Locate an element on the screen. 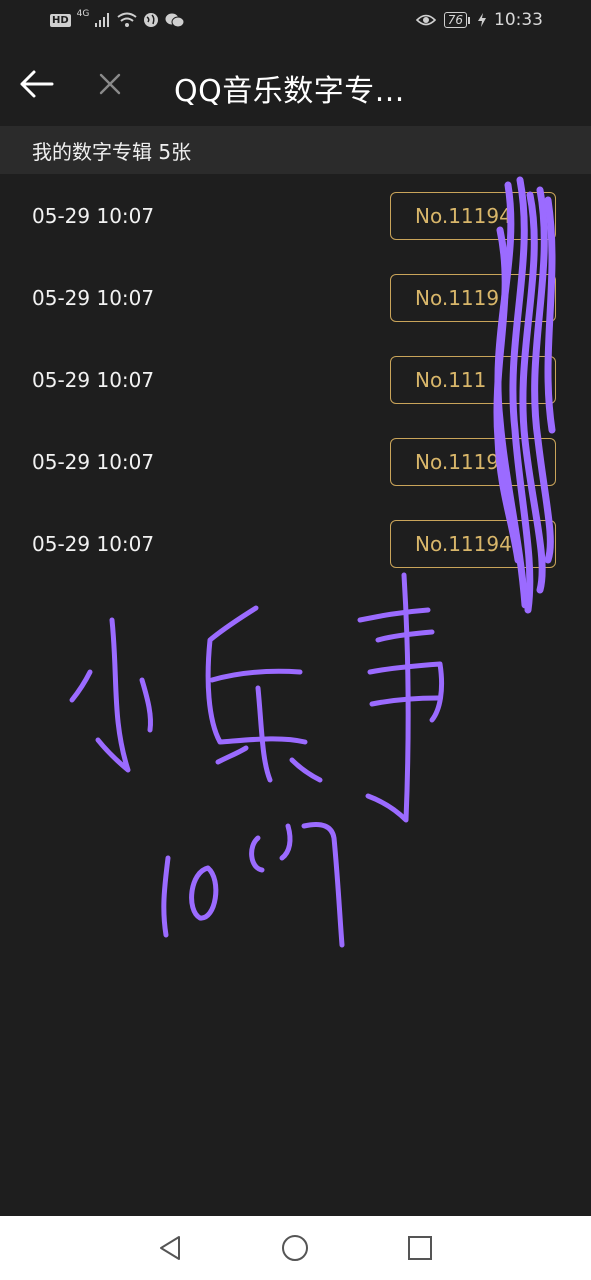  back-button is located at coordinates (36, 84).